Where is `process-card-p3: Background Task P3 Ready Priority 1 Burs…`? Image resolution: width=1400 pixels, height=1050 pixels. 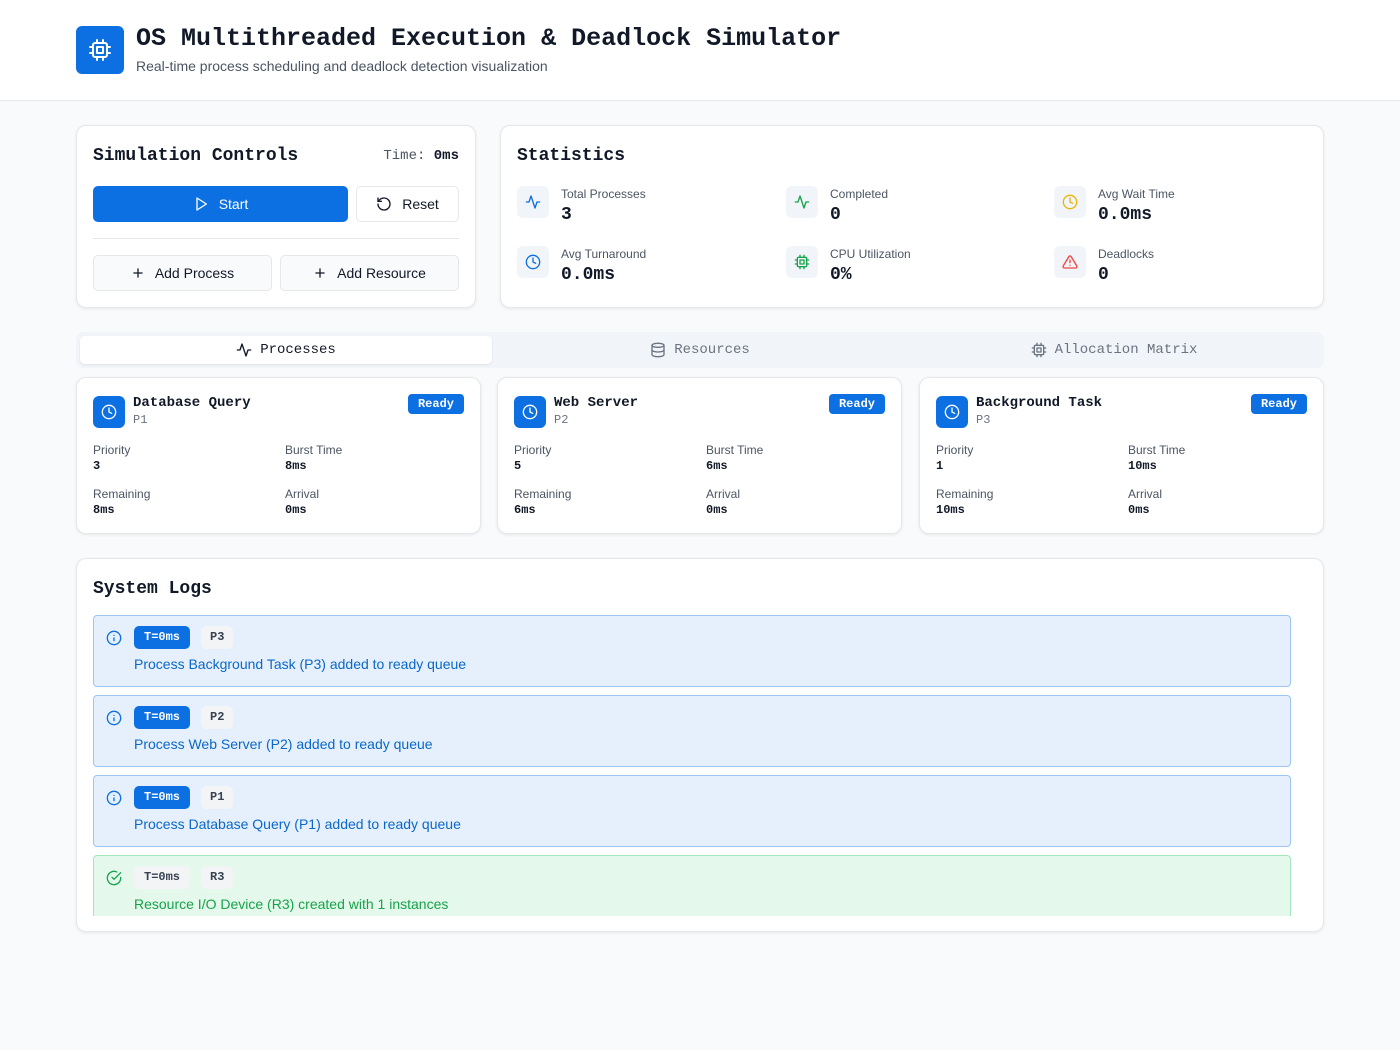 process-card-p3: Background Task P3 Ready Priority 1 Burs… is located at coordinates (1121, 455).